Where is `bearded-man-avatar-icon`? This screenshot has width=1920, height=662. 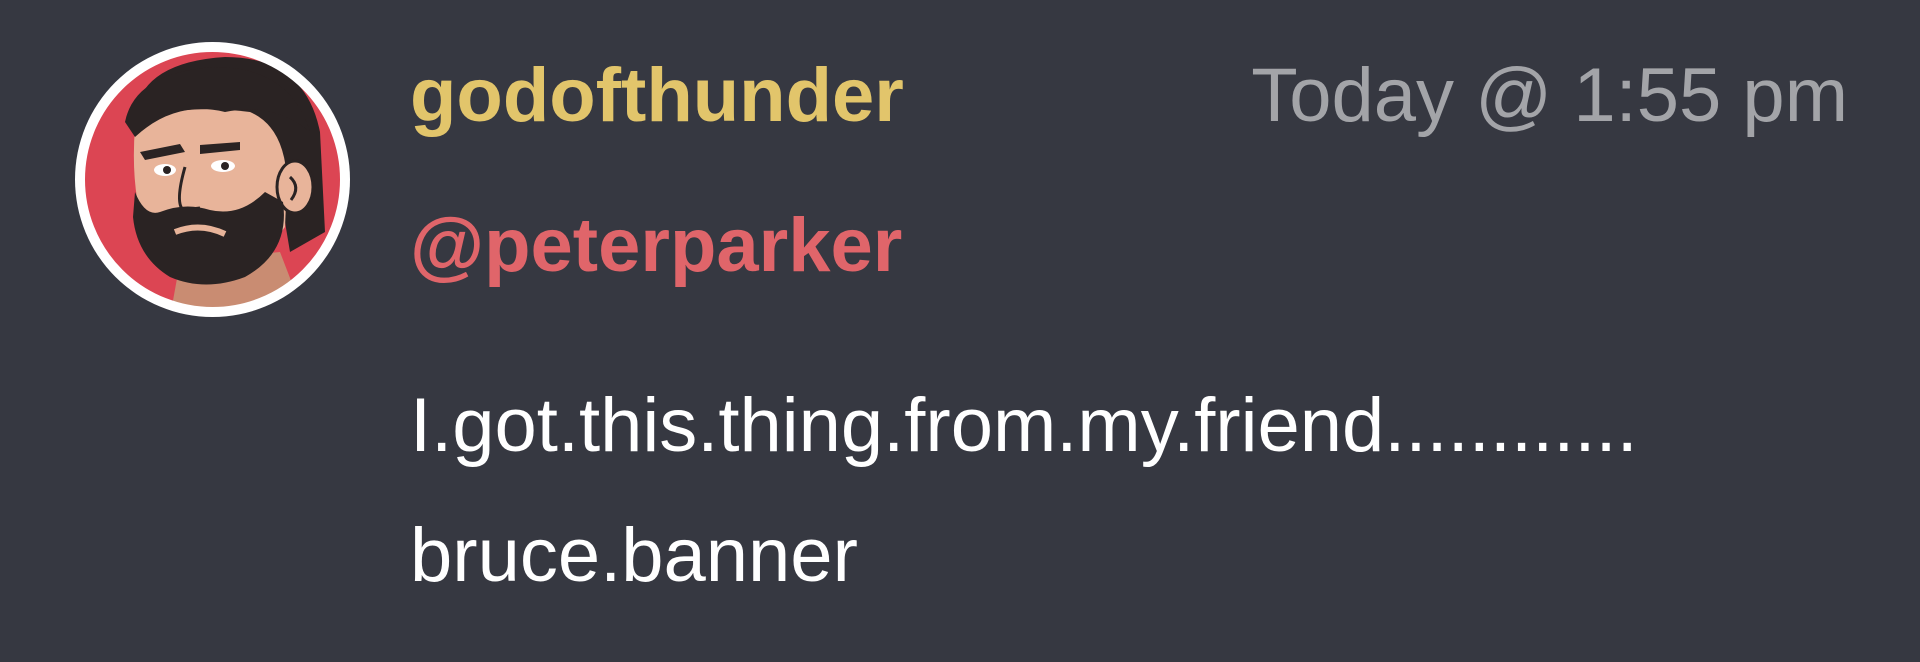 bearded-man-avatar-icon is located at coordinates (212, 179).